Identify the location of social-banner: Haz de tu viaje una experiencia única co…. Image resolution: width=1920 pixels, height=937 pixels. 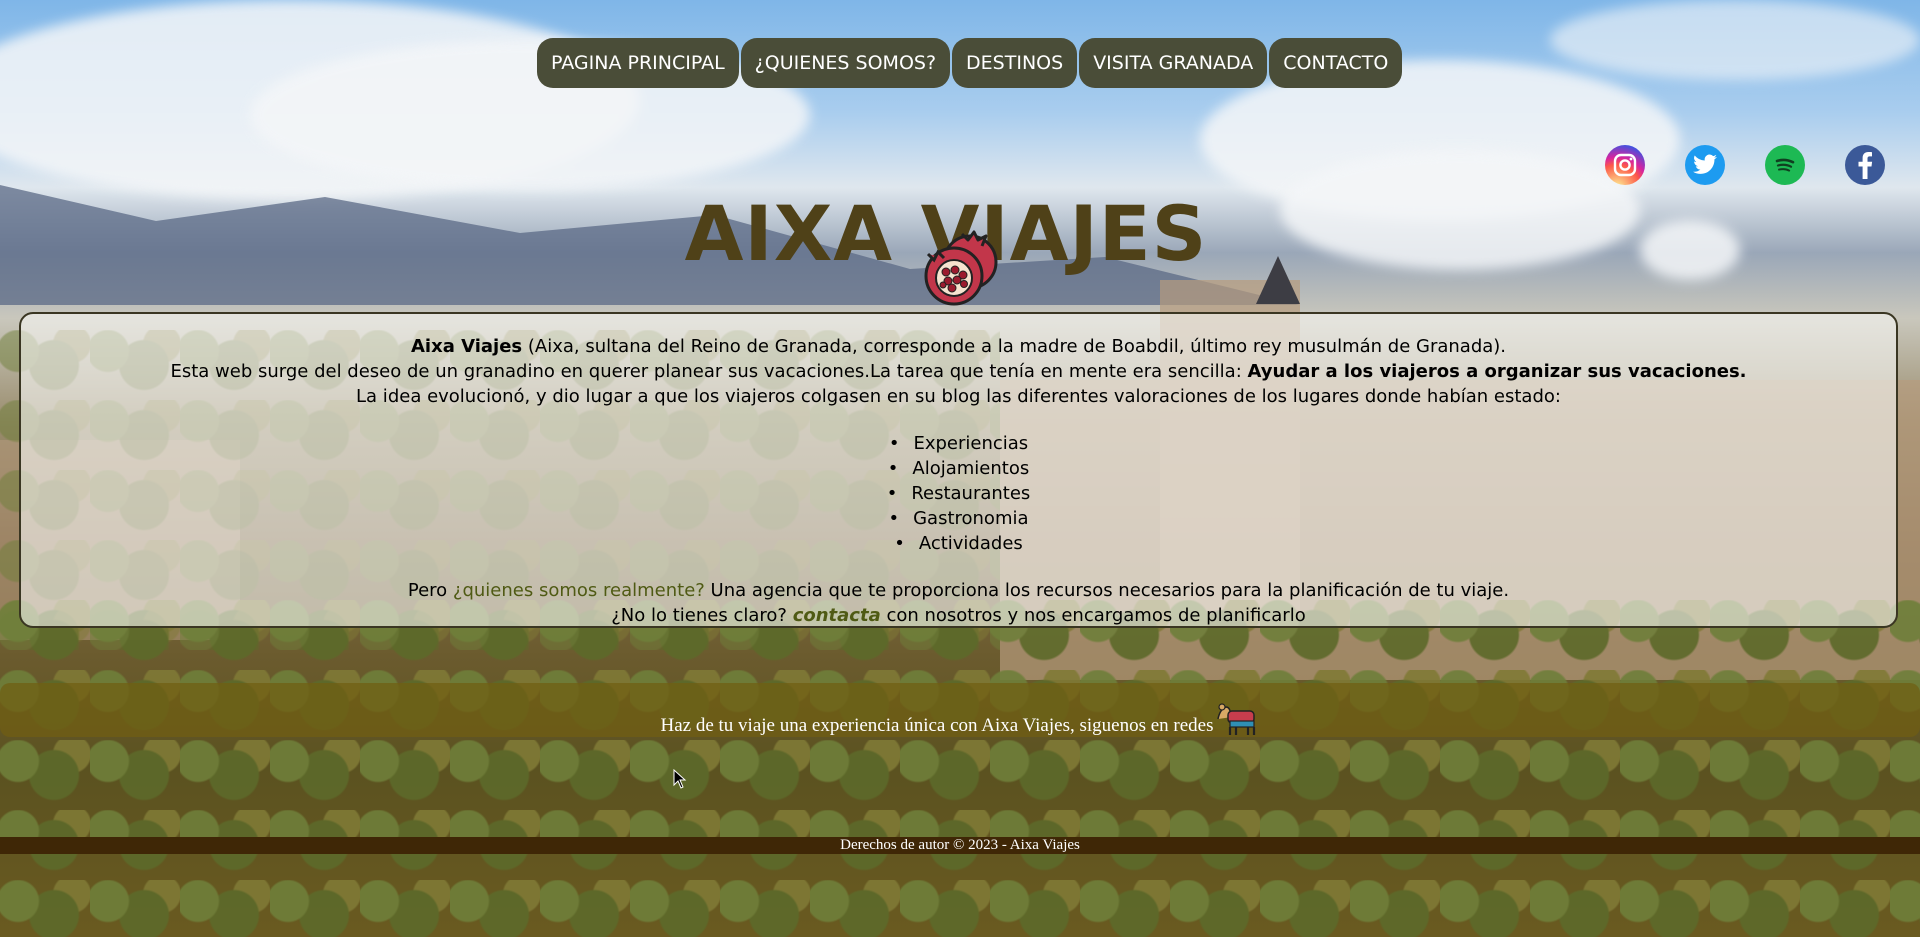
(960, 710).